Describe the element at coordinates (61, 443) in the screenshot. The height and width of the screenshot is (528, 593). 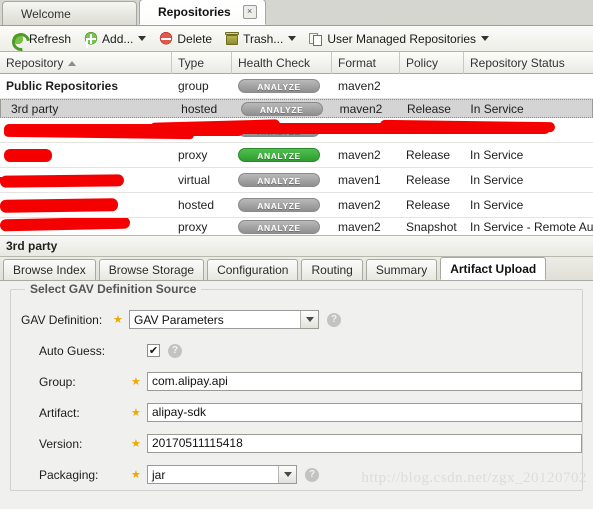
I see `version-label: Version:` at that location.